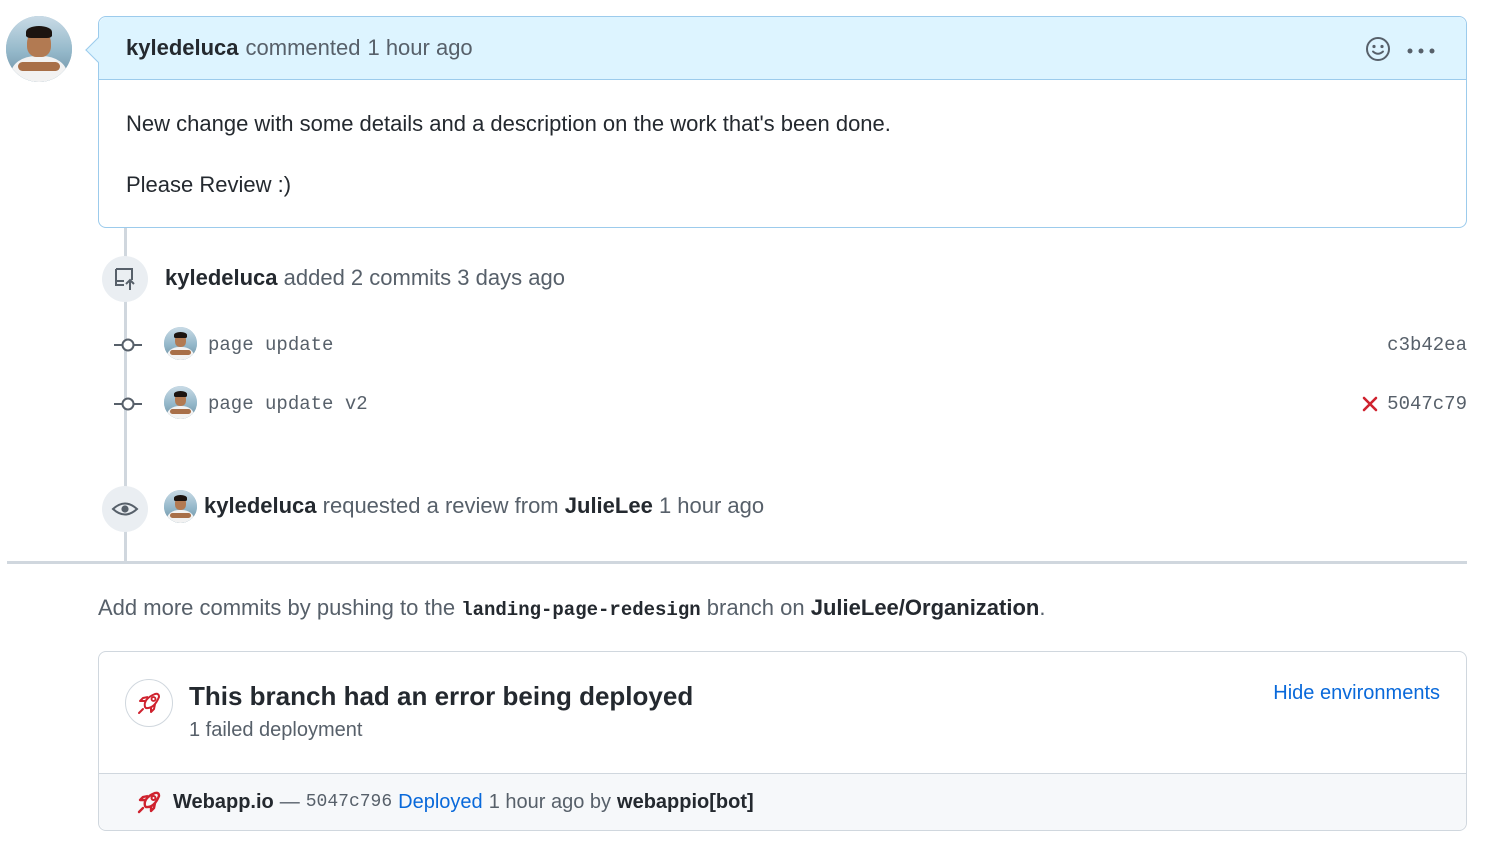 This screenshot has width=1500, height=842. I want to click on comment-author-link: kyledeluca, so click(182, 48).